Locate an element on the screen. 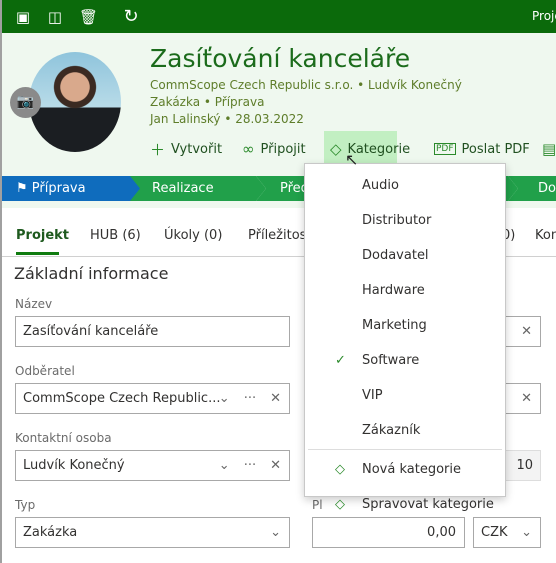 This screenshot has width=556, height=563. camera-icon: 📷 is located at coordinates (25, 102).